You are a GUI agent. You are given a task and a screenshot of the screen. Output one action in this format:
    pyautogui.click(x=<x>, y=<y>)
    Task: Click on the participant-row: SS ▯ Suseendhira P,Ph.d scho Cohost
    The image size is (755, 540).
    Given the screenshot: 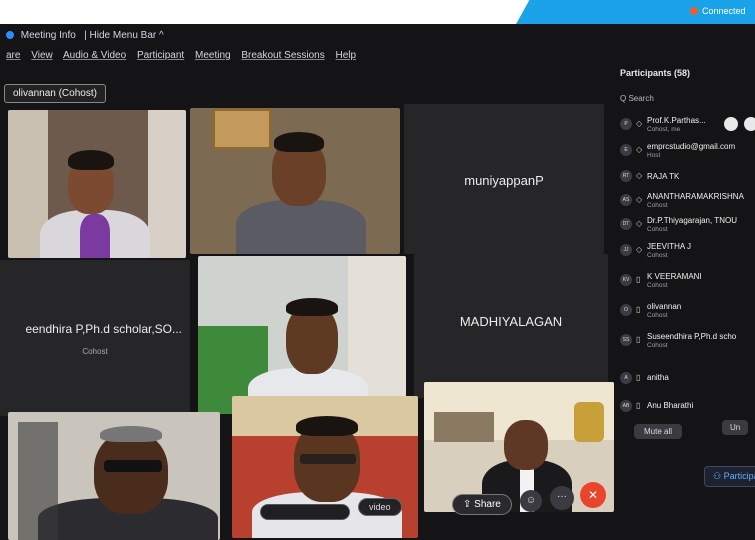 What is the action you would take?
    pyautogui.click(x=687, y=342)
    